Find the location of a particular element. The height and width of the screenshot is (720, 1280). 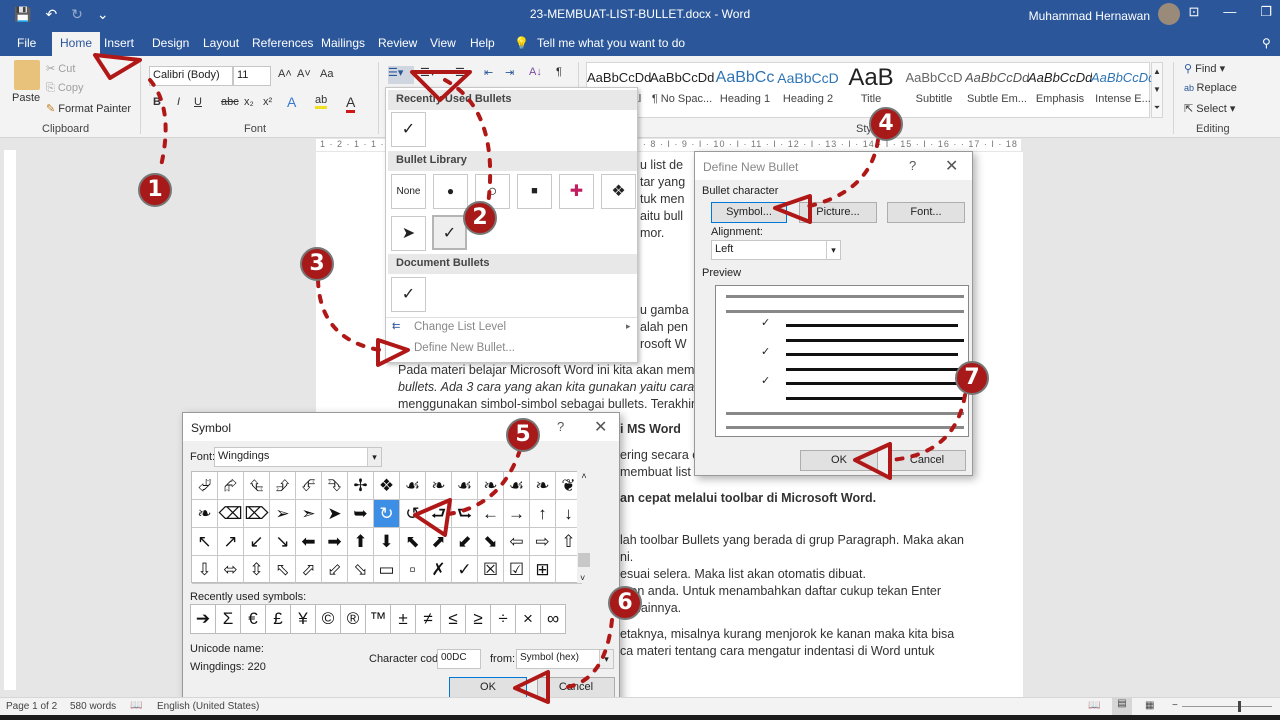

symbol-cell: ⮐ is located at coordinates (439, 514).